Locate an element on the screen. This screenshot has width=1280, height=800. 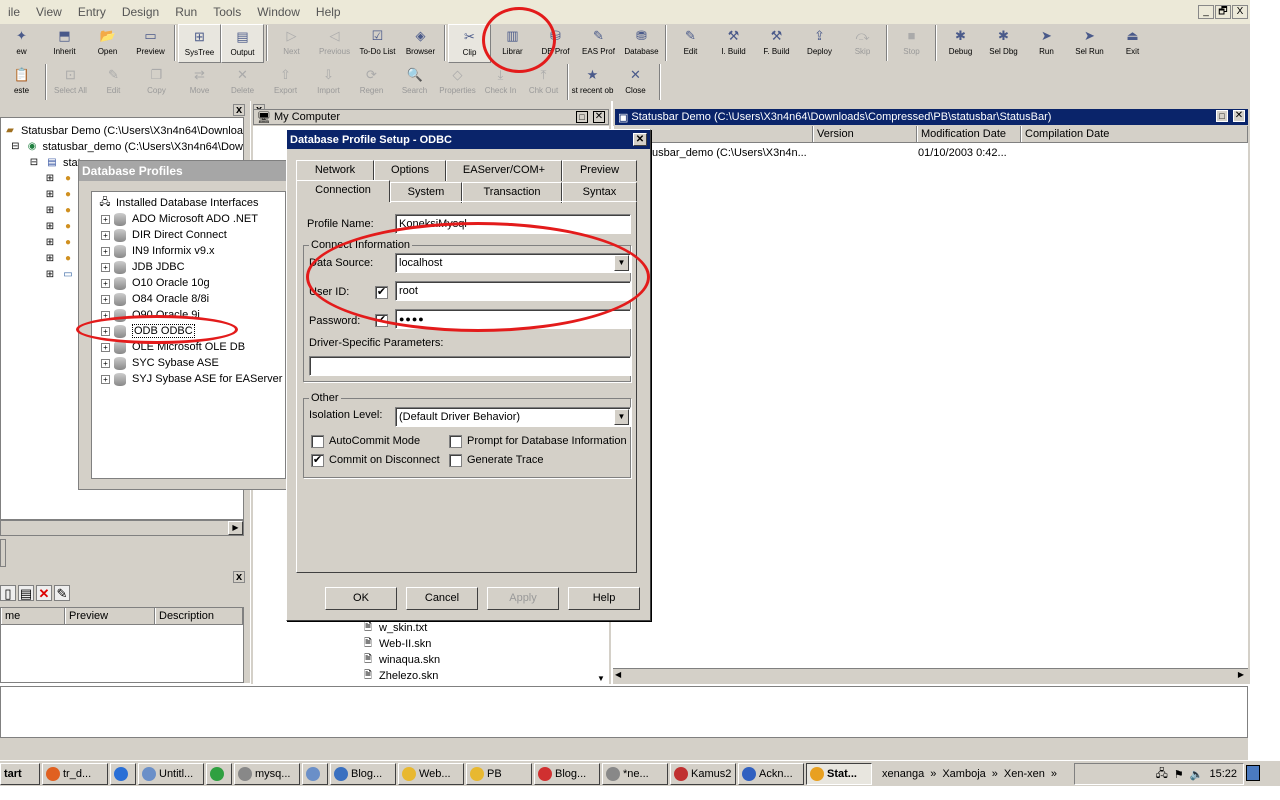
cancel-button: Cancel is located at coordinates (442, 598).